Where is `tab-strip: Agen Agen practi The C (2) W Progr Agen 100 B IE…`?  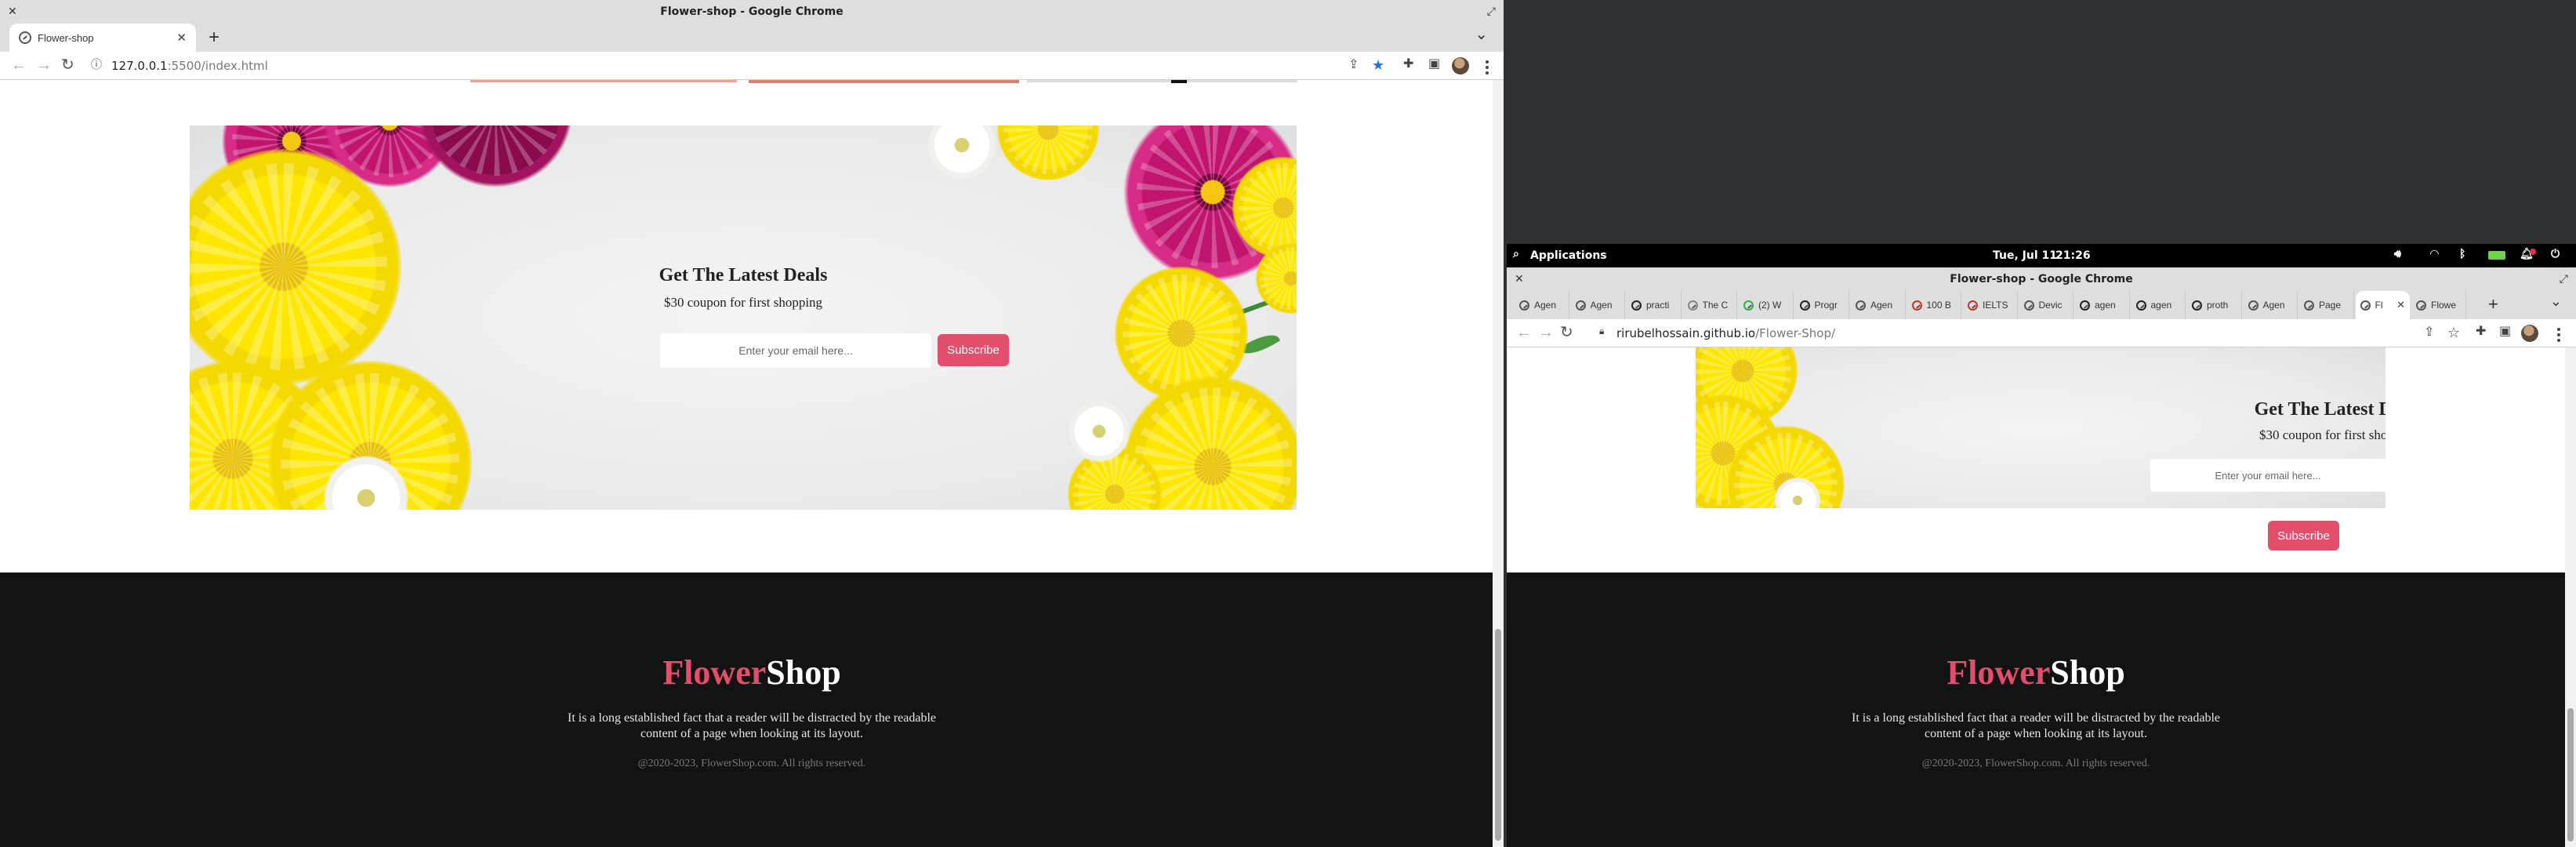 tab-strip: Agen Agen practi The C (2) W Progr Agen 100 B IE… is located at coordinates (2041, 305).